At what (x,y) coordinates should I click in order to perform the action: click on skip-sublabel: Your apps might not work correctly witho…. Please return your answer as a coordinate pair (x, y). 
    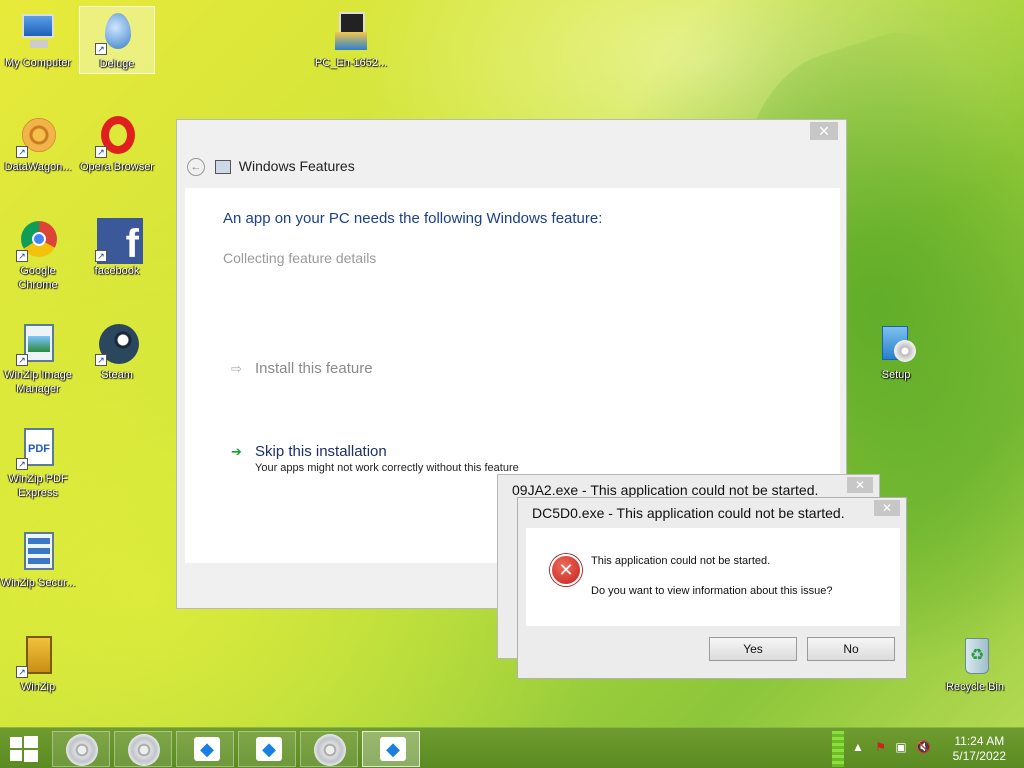
    Looking at the image, I should click on (387, 468).